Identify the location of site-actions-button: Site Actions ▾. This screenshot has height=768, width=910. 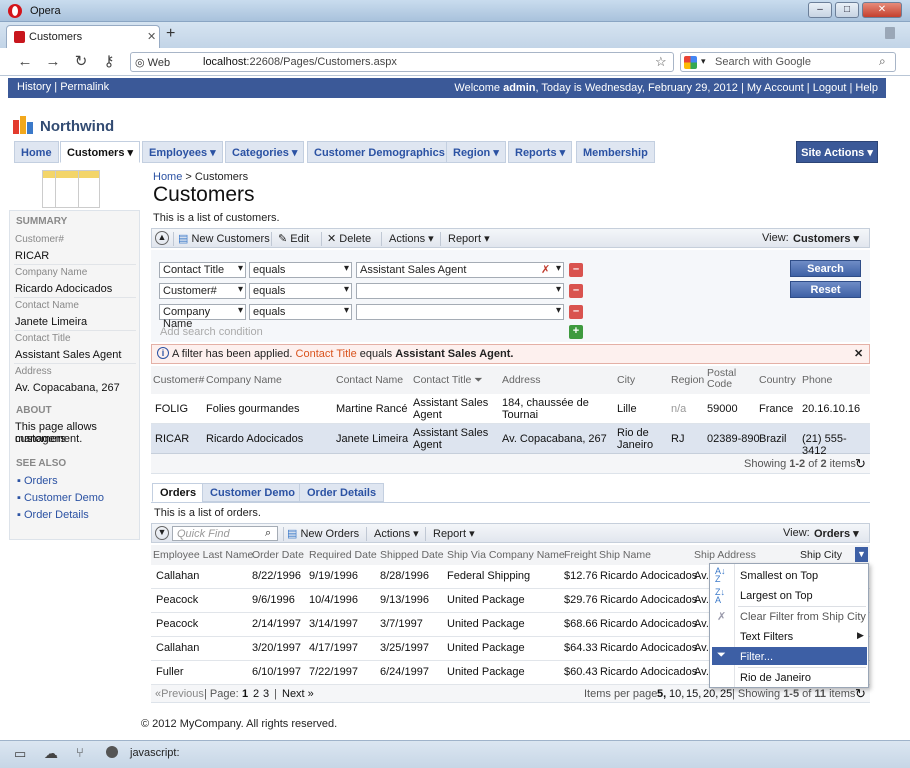
(837, 152).